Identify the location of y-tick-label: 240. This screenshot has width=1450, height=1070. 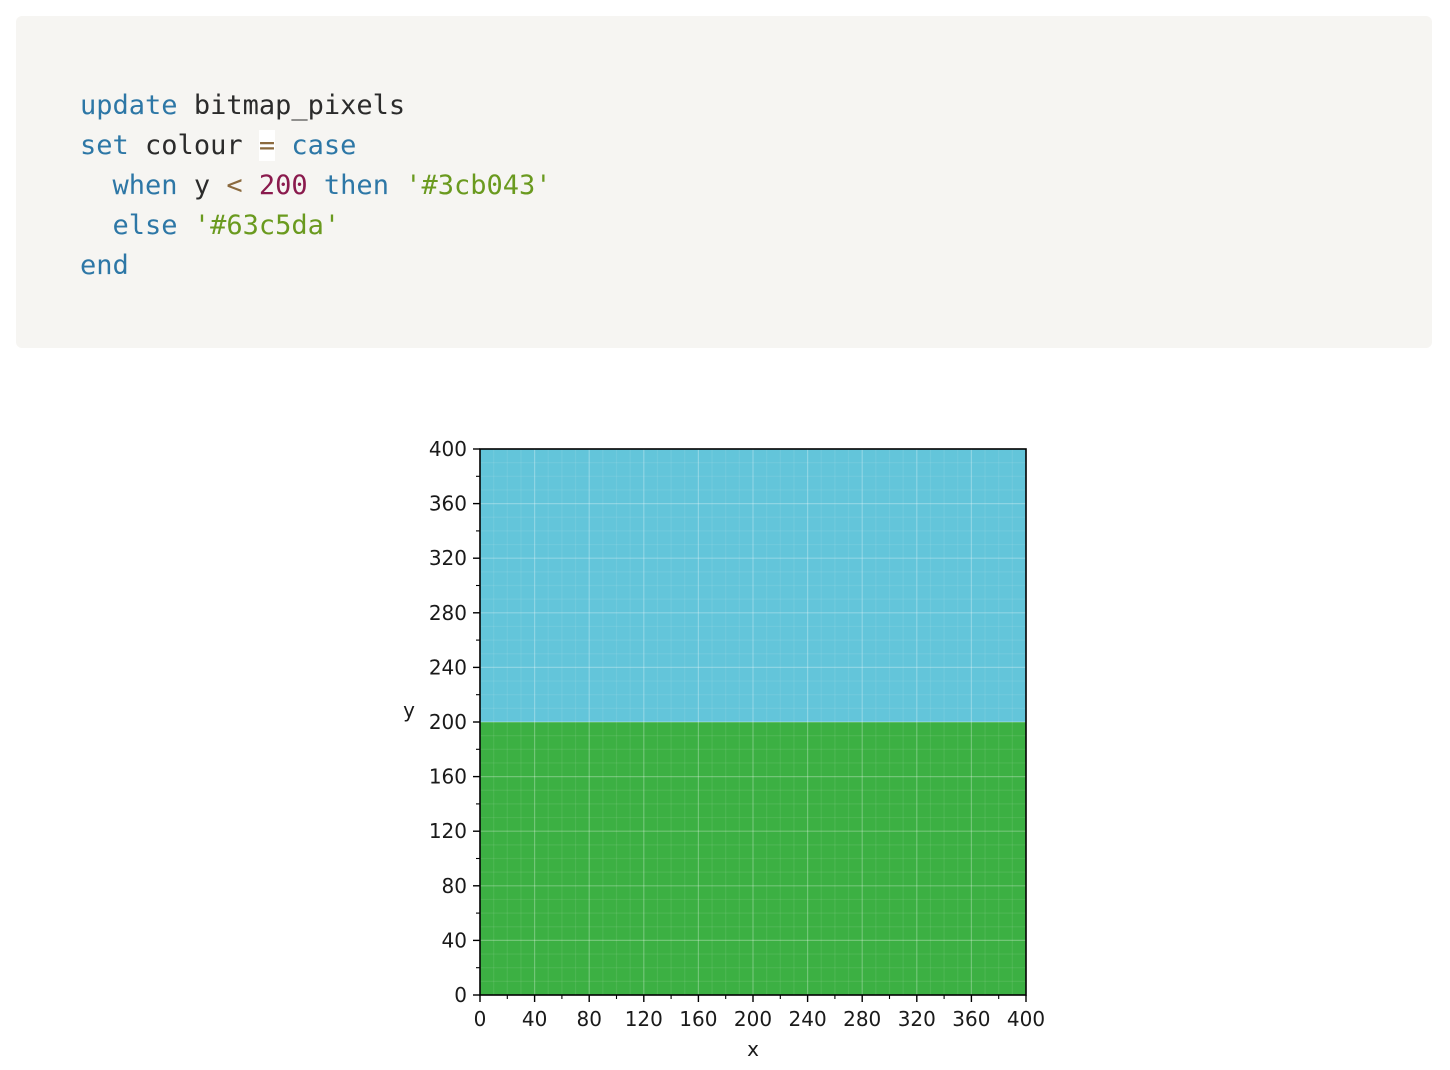
(448, 667).